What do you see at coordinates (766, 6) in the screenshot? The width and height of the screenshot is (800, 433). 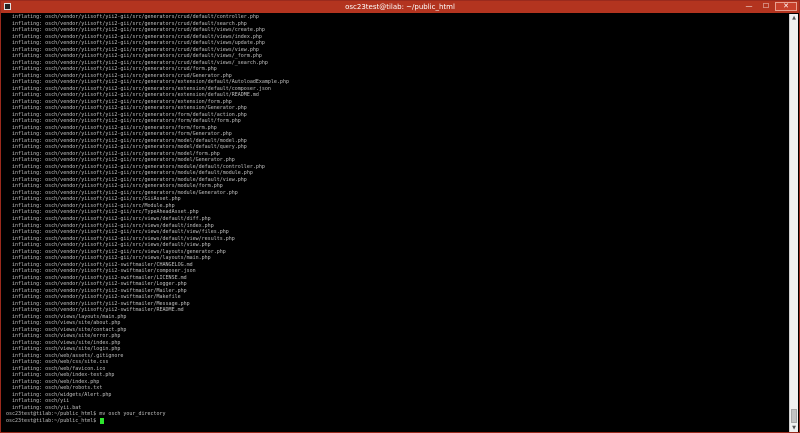 I see `maximize-button: ☐` at bounding box center [766, 6].